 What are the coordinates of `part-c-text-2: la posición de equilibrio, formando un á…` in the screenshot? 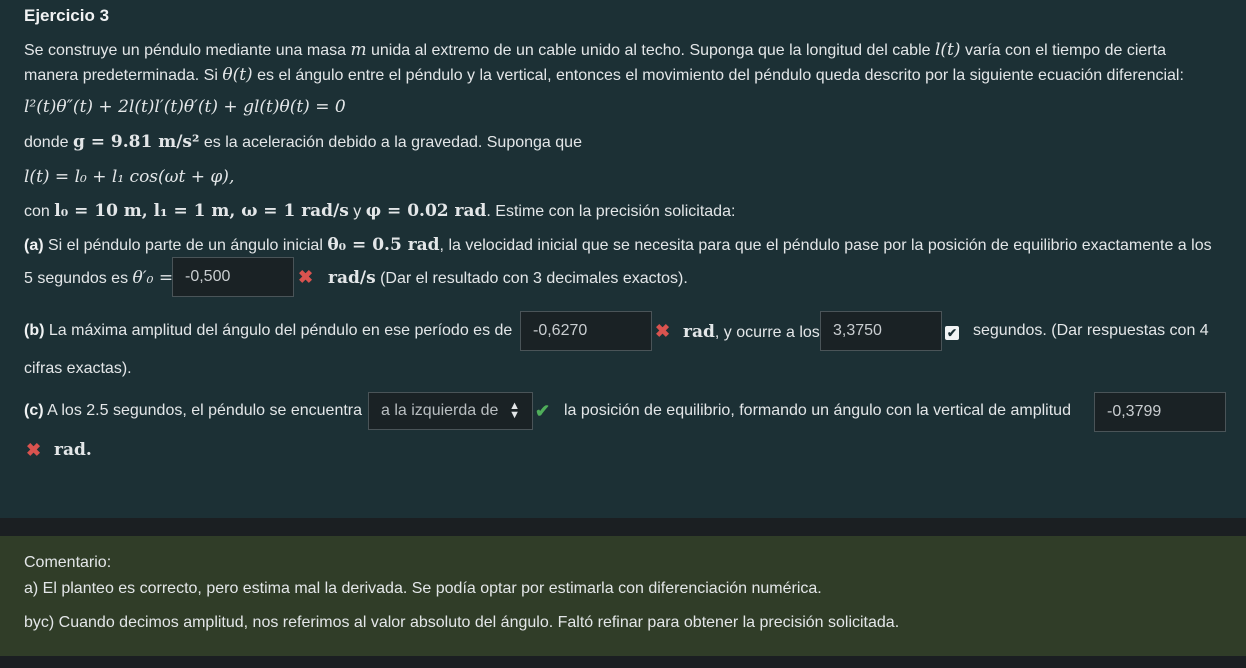 It's located at (817, 410).